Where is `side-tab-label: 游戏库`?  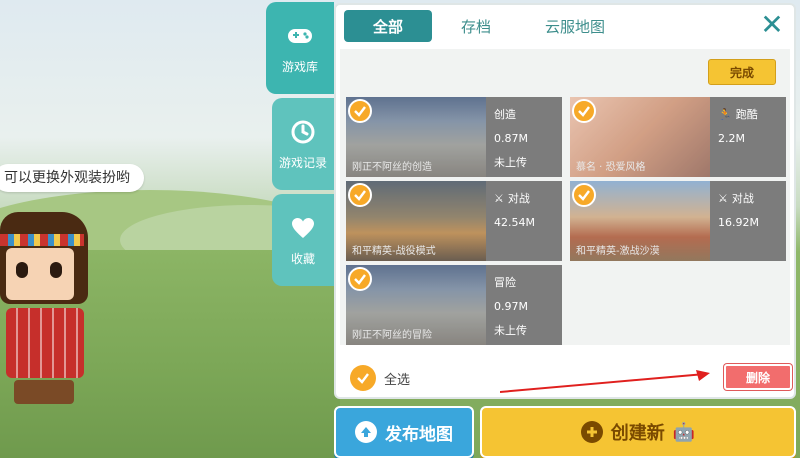 side-tab-label: 游戏库 is located at coordinates (299, 66).